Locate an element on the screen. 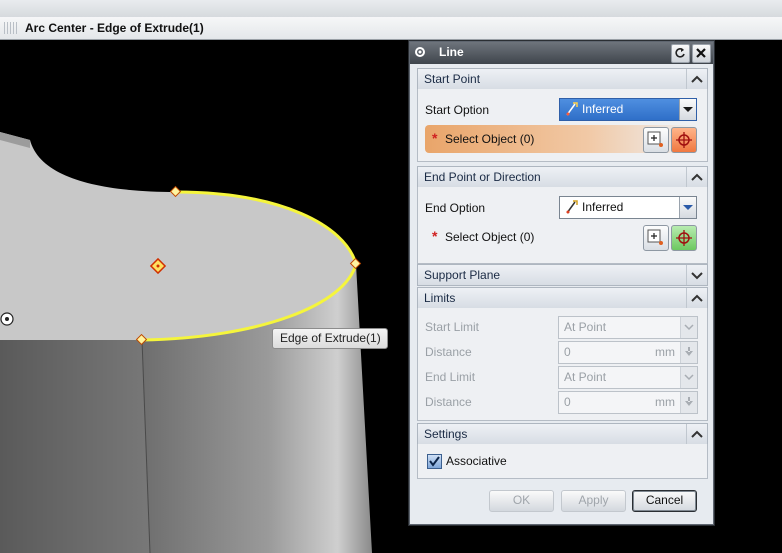  start-limit-select: At Point is located at coordinates (628, 327).